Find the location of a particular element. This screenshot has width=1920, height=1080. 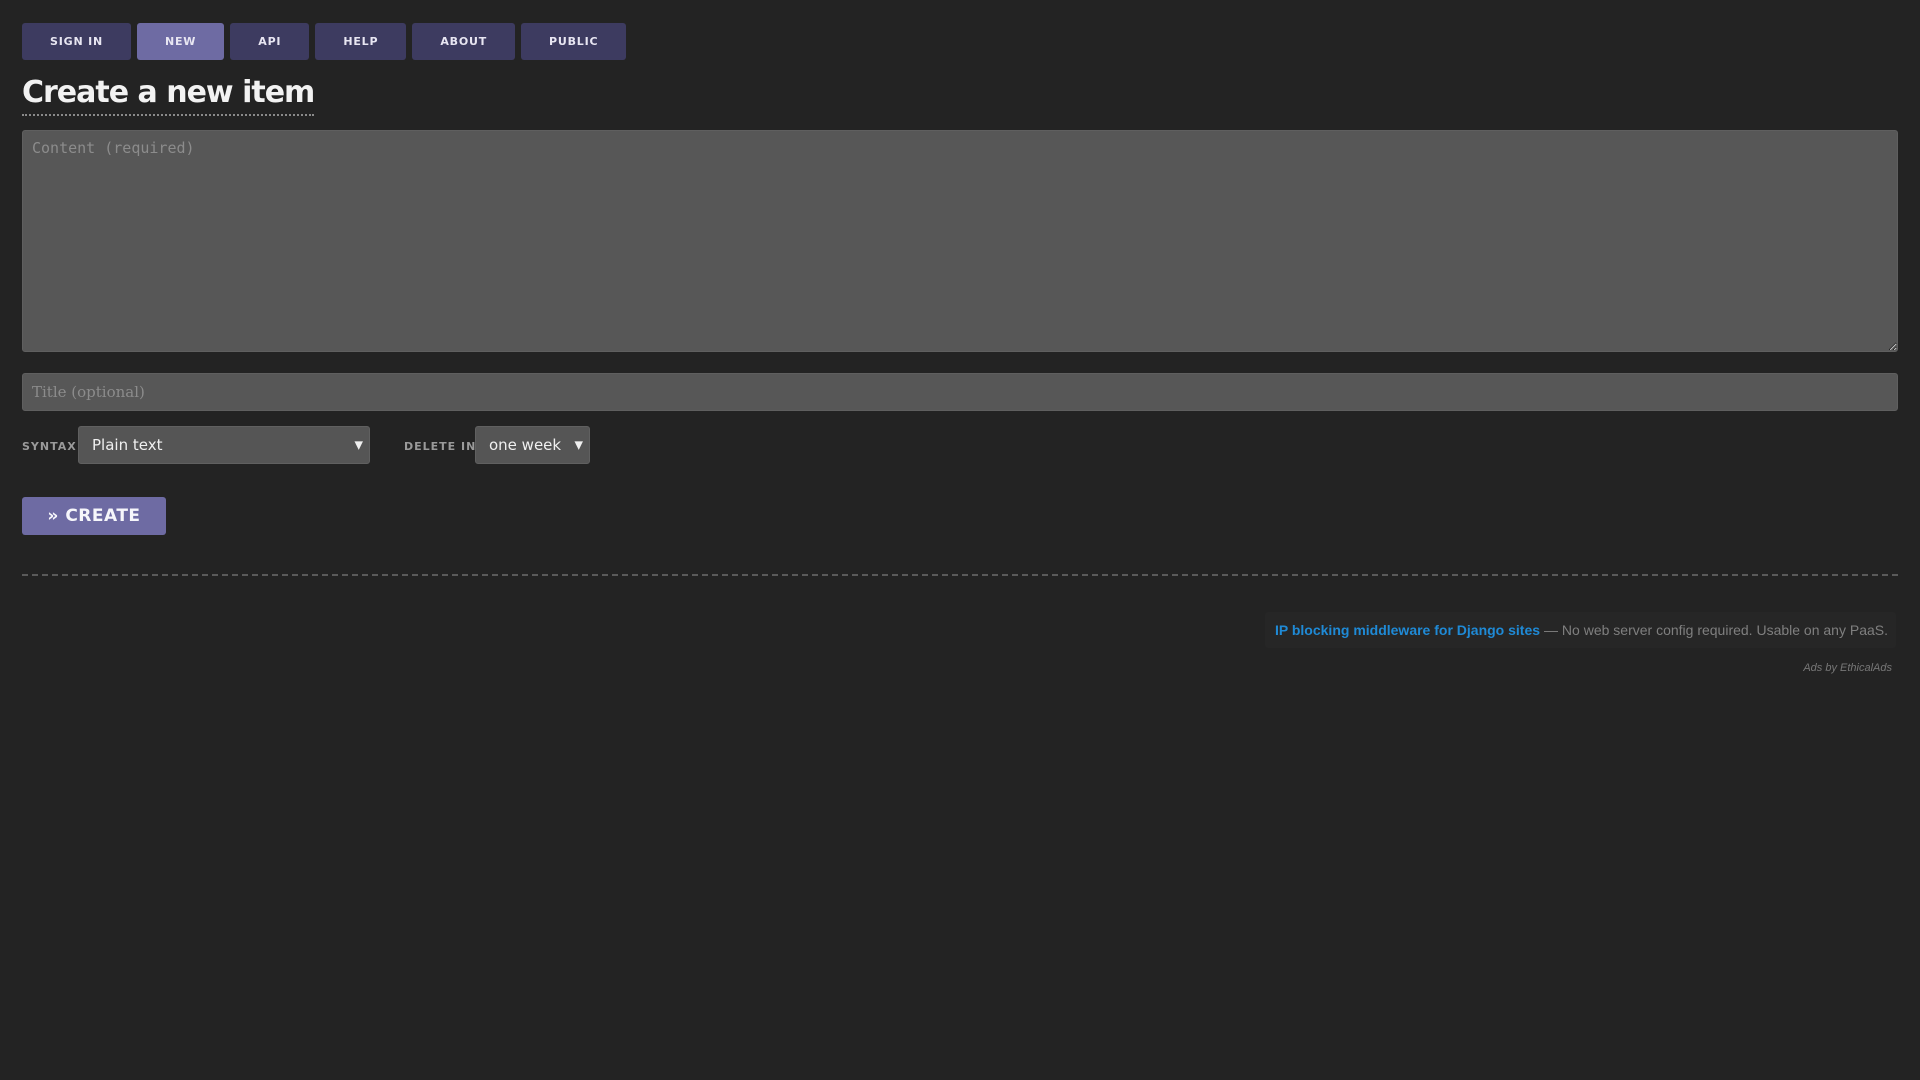

delete-in-label: DELETE IN is located at coordinates (440, 446).